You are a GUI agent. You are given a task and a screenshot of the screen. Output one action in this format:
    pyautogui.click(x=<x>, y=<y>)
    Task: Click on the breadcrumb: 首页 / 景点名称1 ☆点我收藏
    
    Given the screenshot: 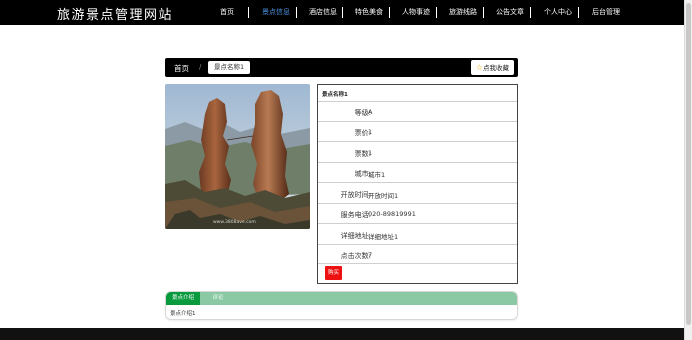 What is the action you would take?
    pyautogui.click(x=341, y=67)
    